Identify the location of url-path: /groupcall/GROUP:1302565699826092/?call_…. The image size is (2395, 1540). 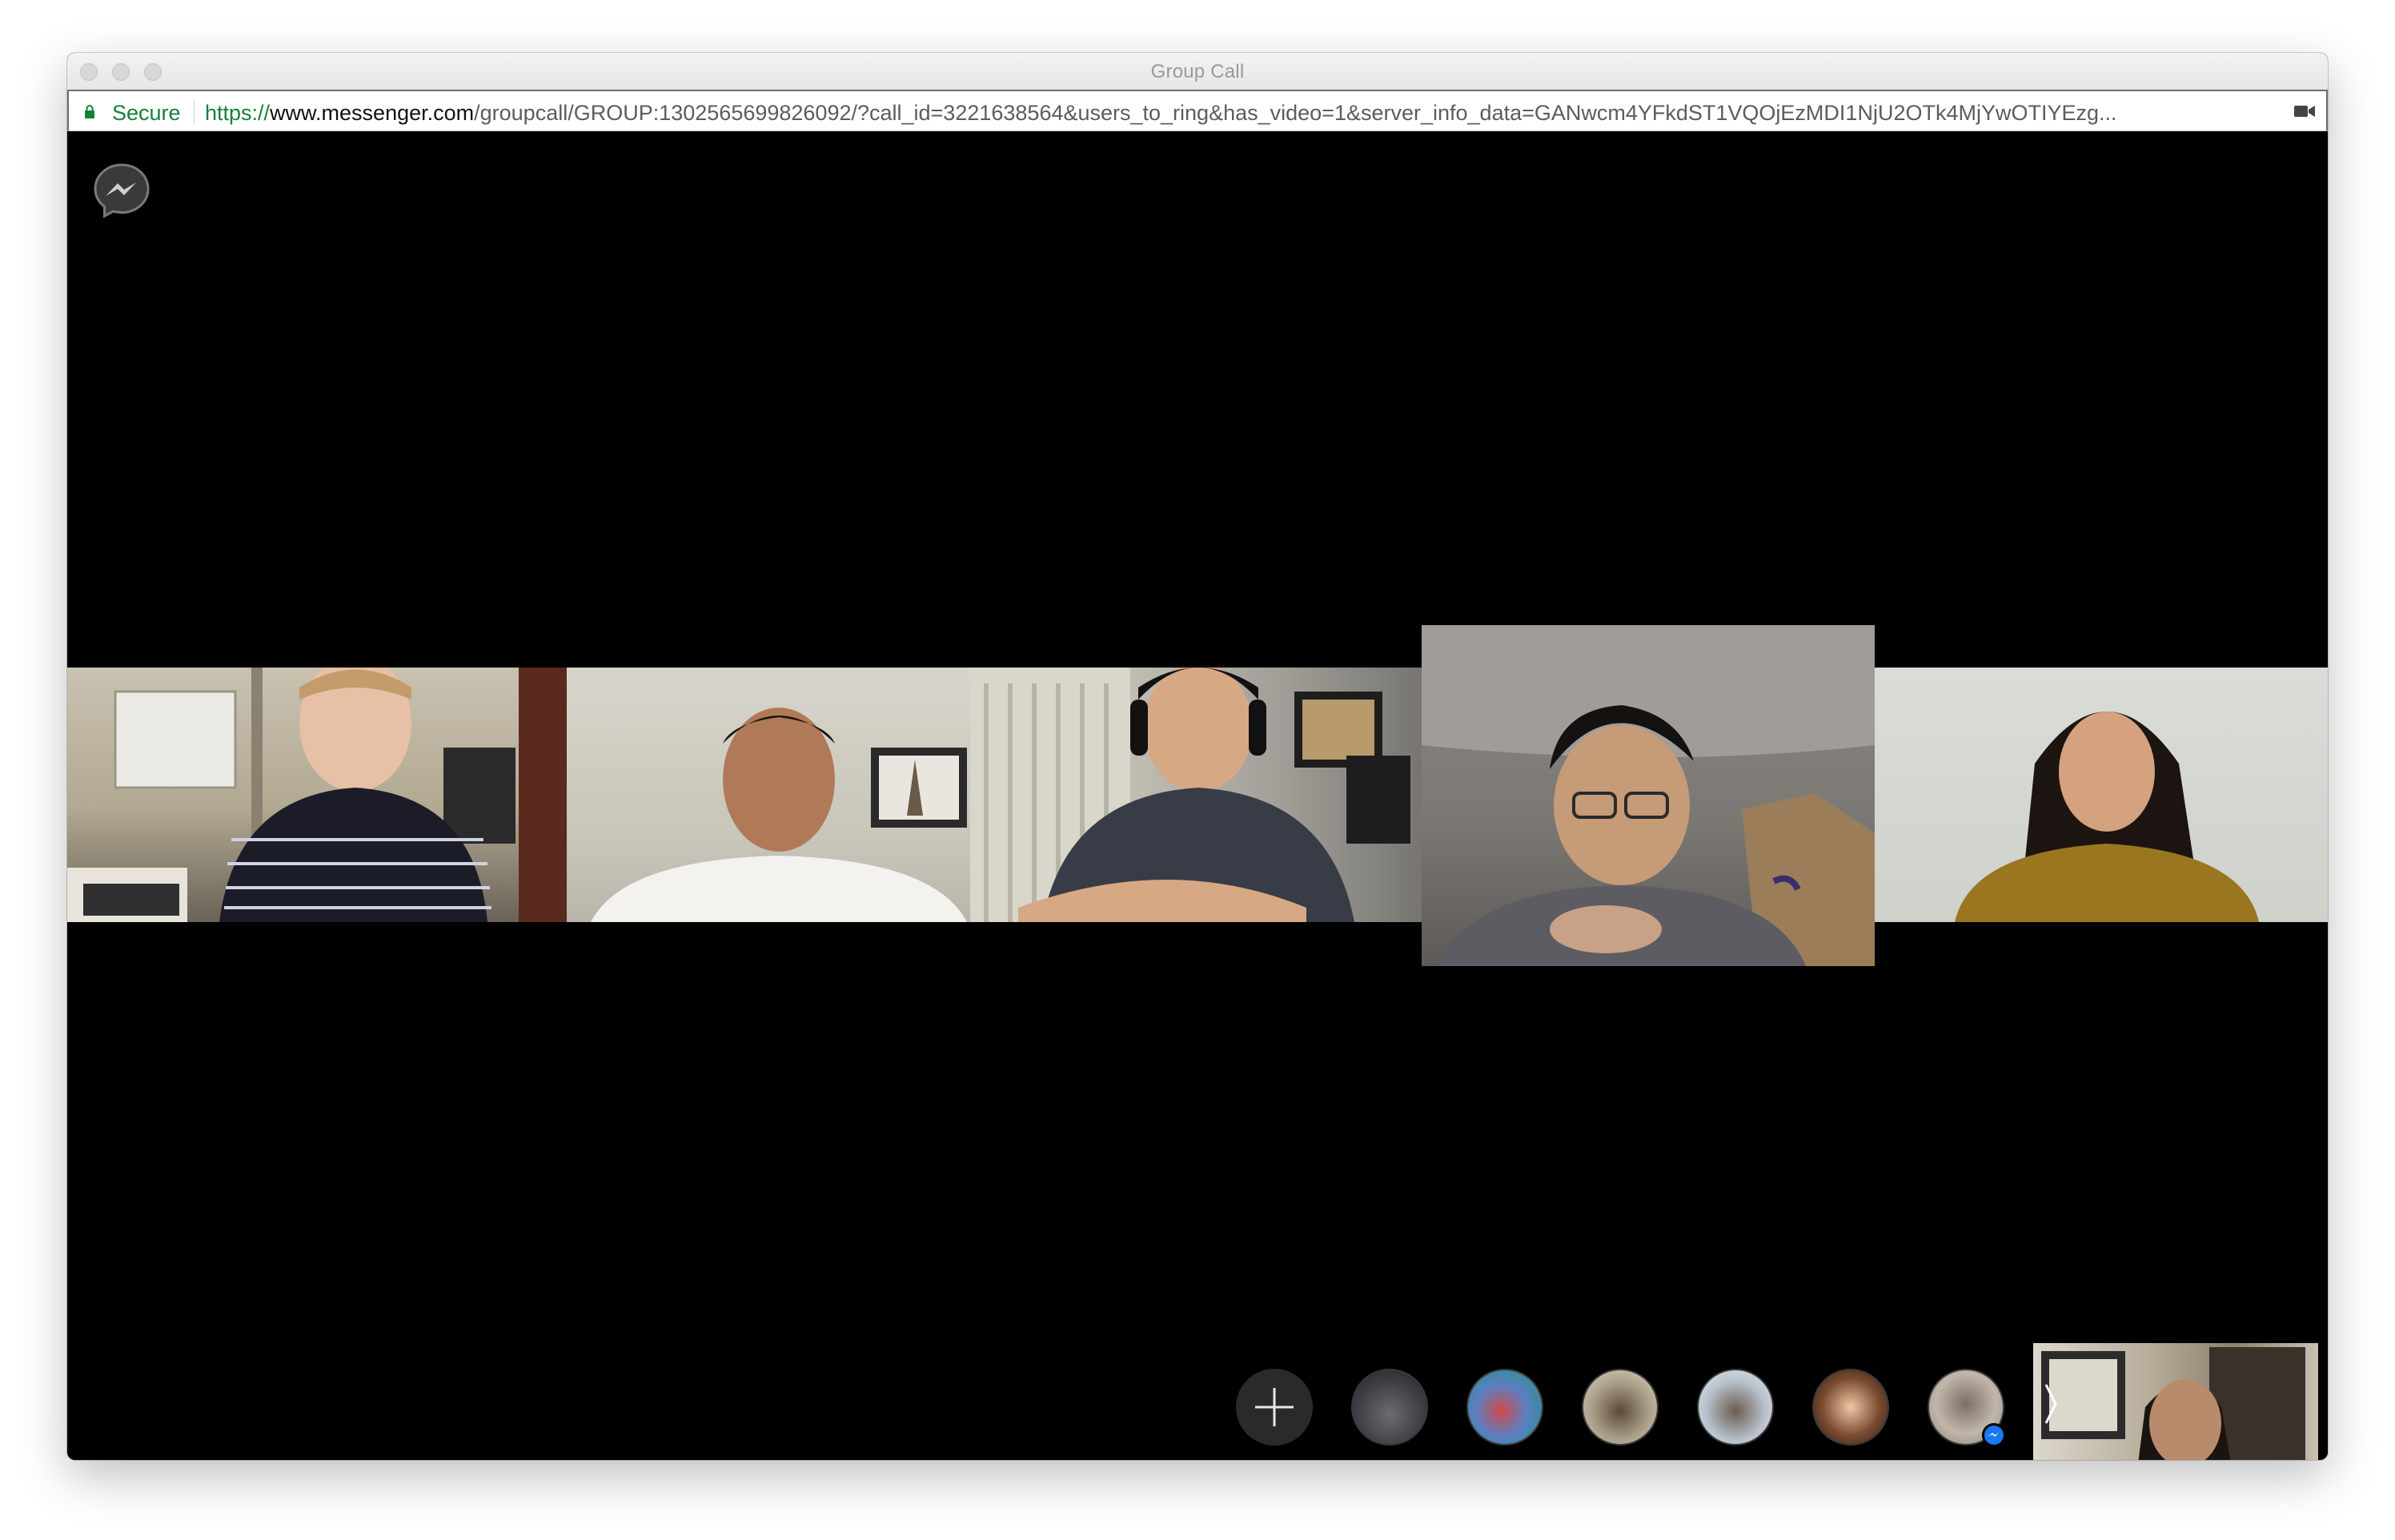
(1295, 113).